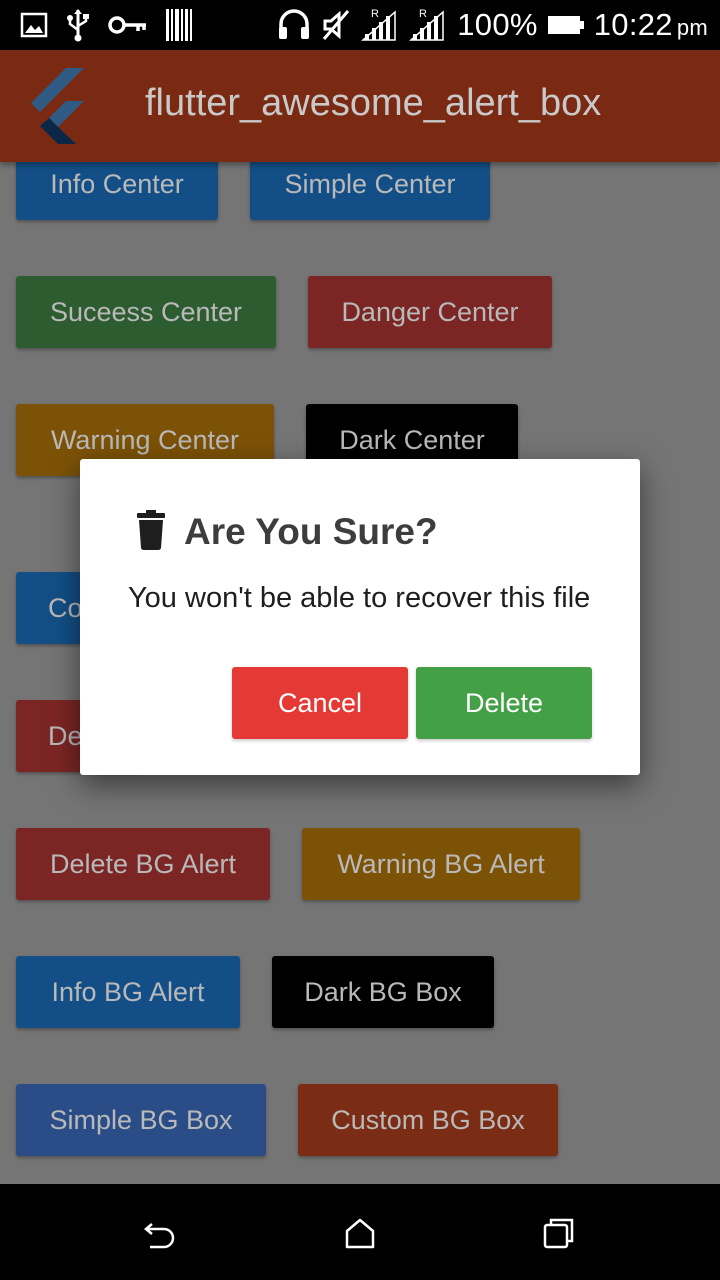 The width and height of the screenshot is (720, 1280). Describe the element at coordinates (692, 27) in the screenshot. I see `clock-suffix: pm` at that location.